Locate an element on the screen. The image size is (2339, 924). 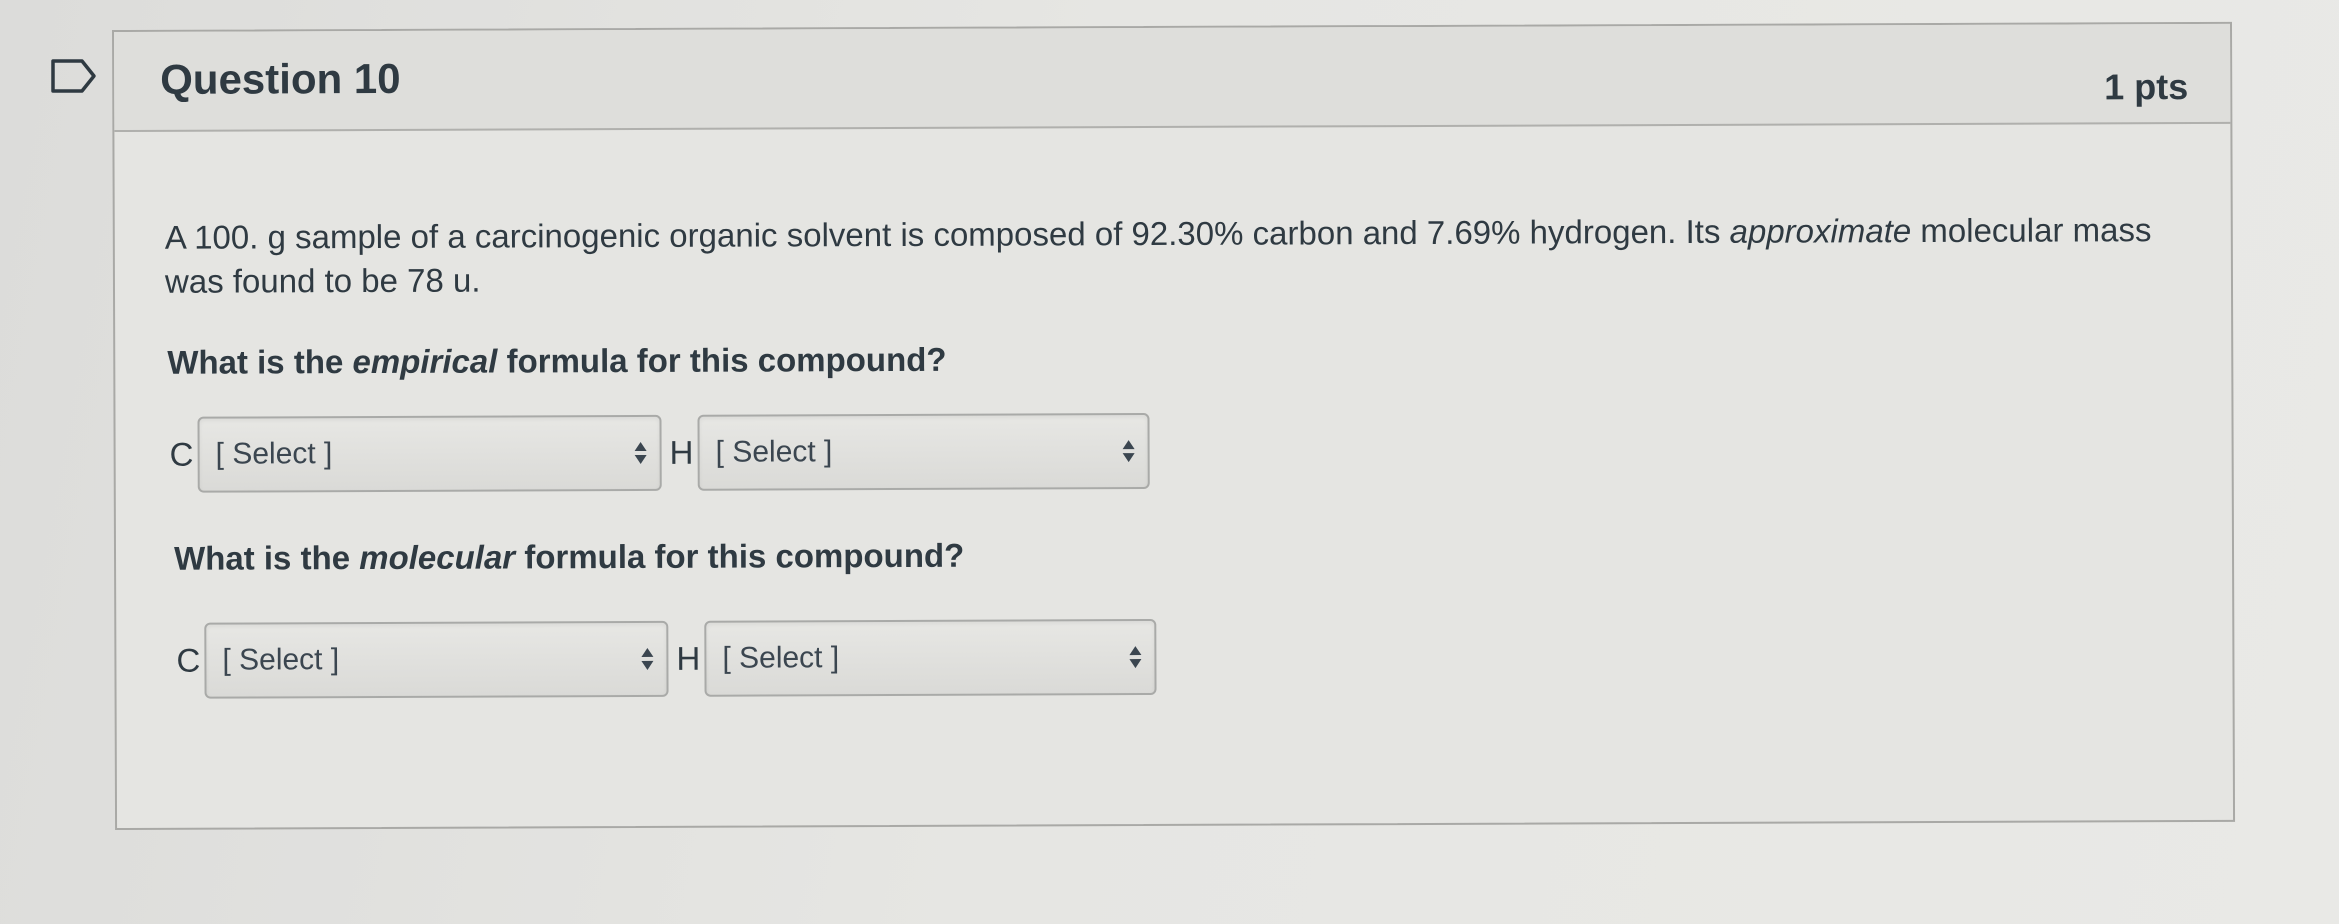
molecular-formula-row: C [ Select ] H [ Select ] is located at coordinates (1180, 657).